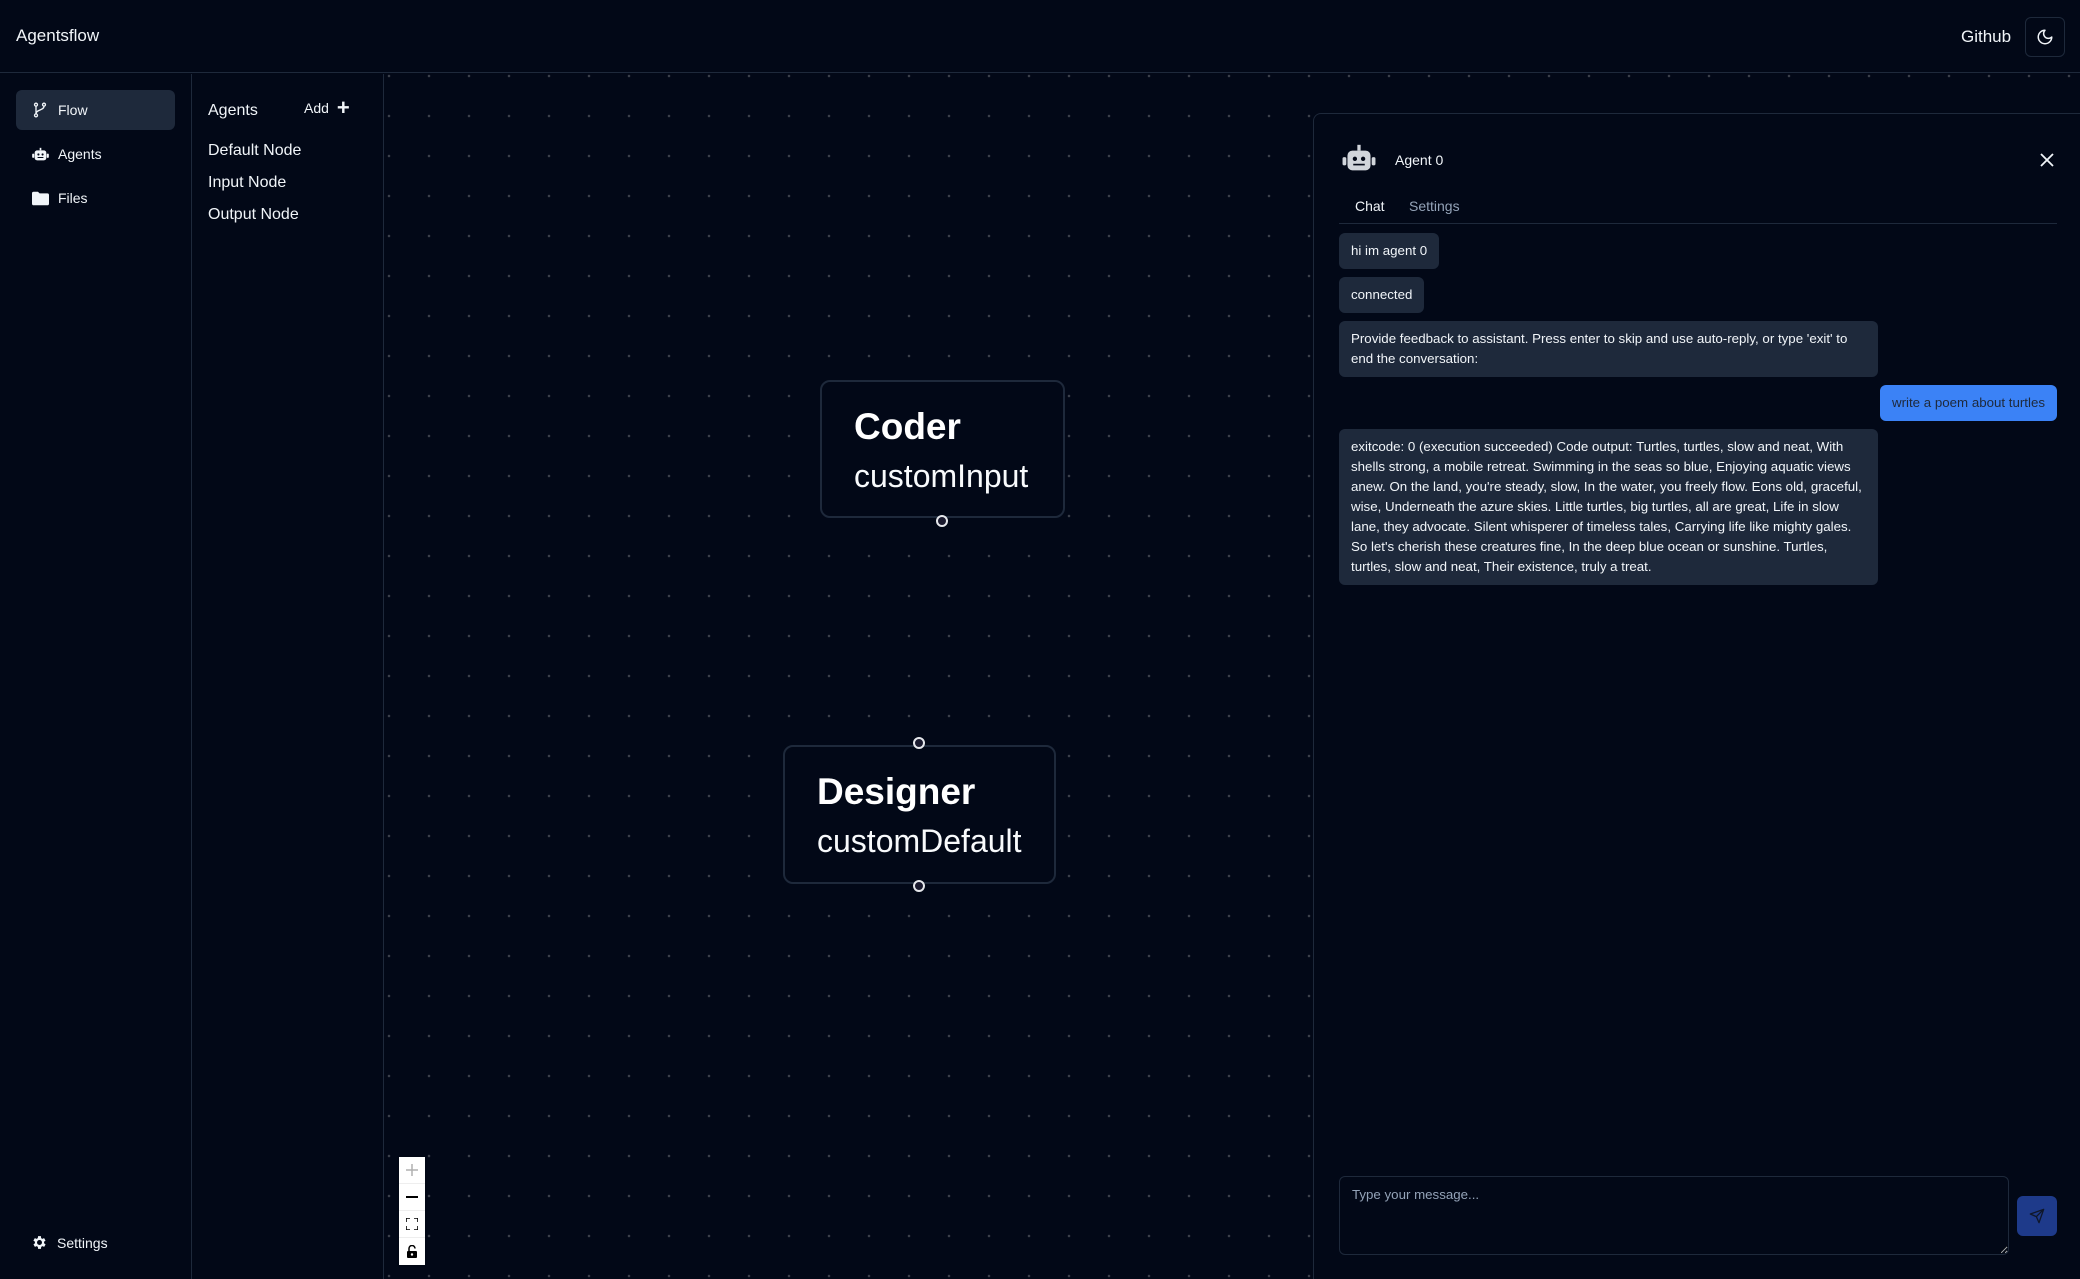  What do you see at coordinates (40, 198) in the screenshot?
I see `folder-icon` at bounding box center [40, 198].